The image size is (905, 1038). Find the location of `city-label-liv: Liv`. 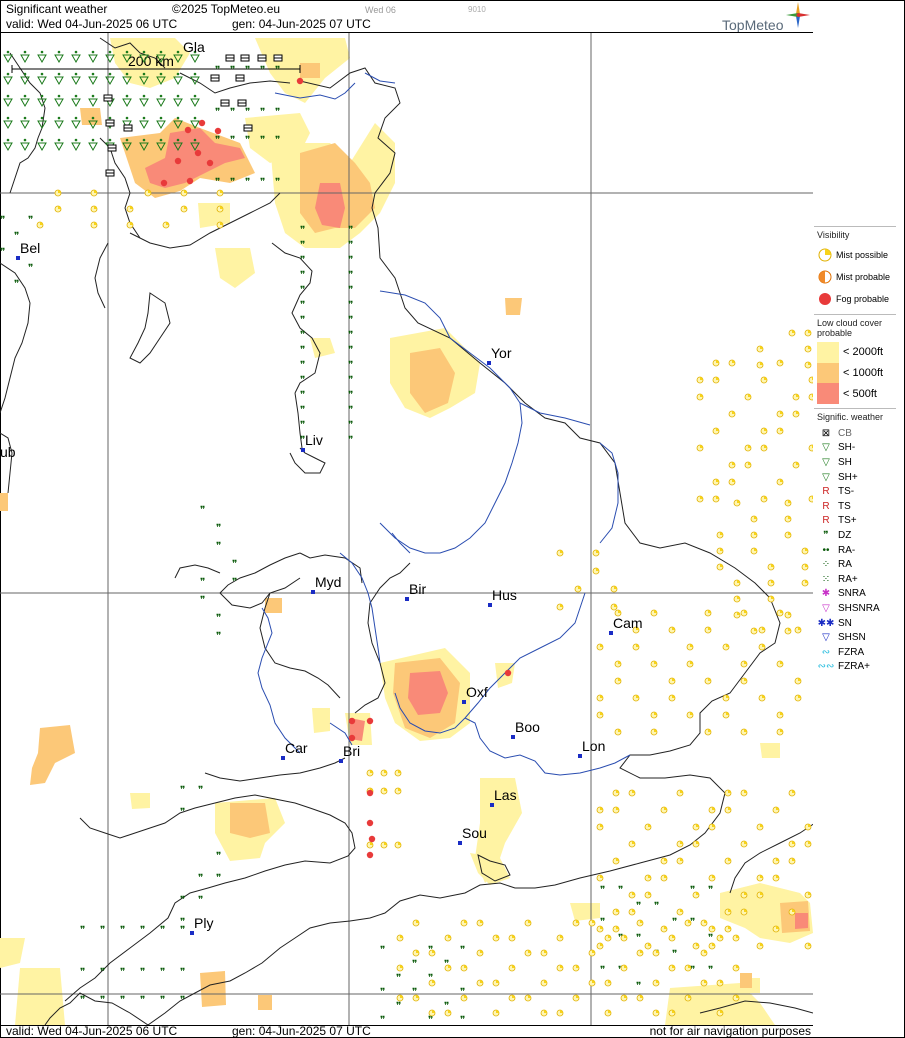

city-label-liv: Liv is located at coordinates (312, 442).